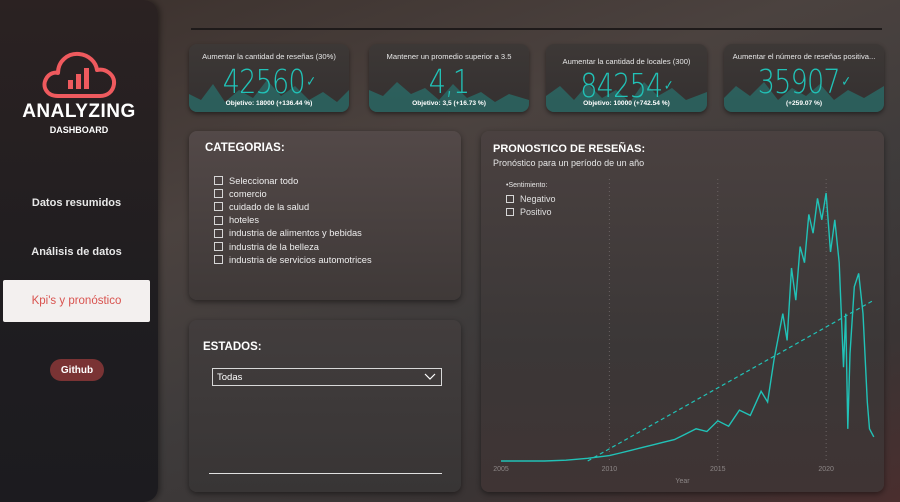  I want to click on kpi-goal: Objetivo: 18000 (+136.44 %), so click(269, 103).